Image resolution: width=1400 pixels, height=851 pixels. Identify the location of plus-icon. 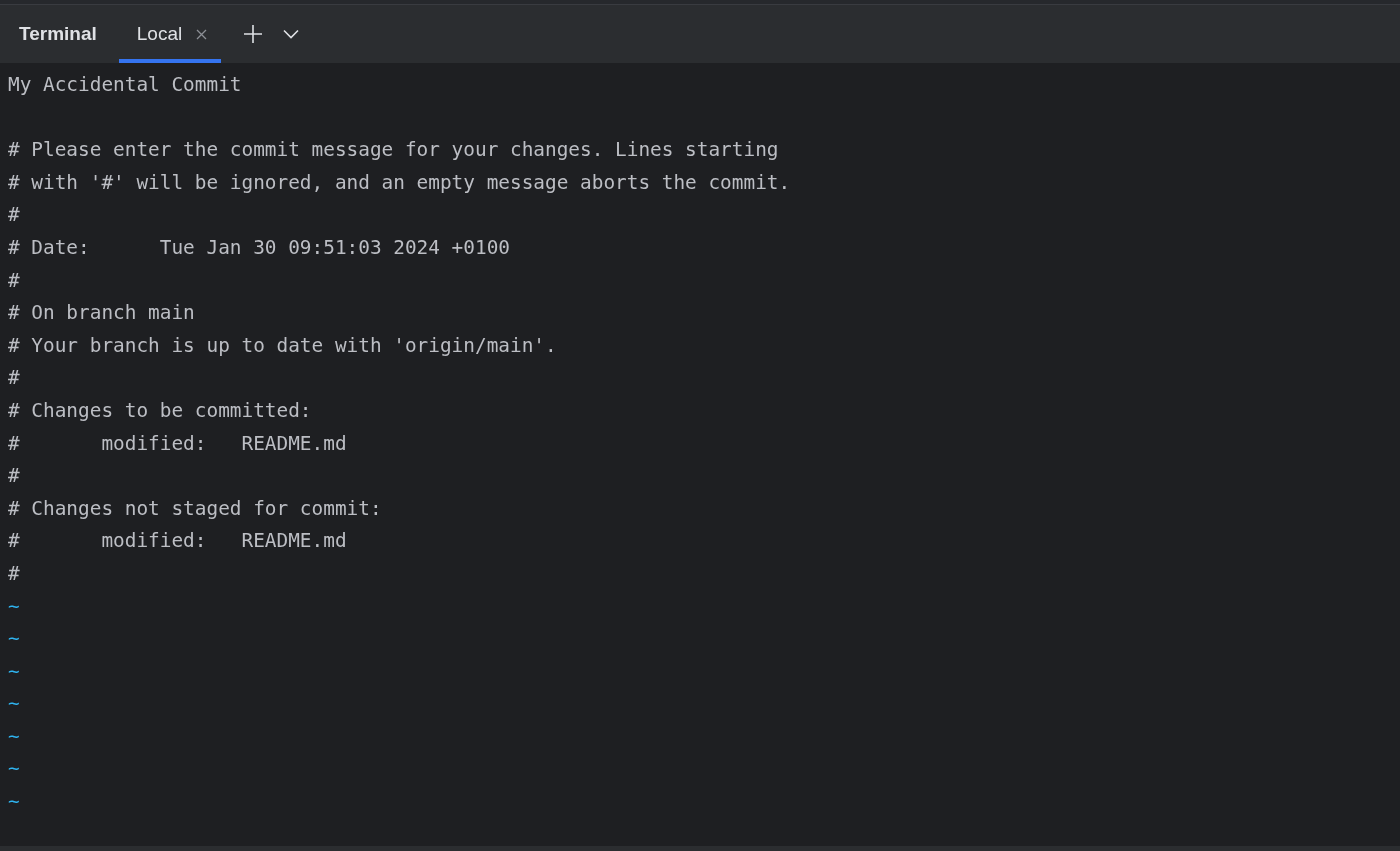
(253, 34).